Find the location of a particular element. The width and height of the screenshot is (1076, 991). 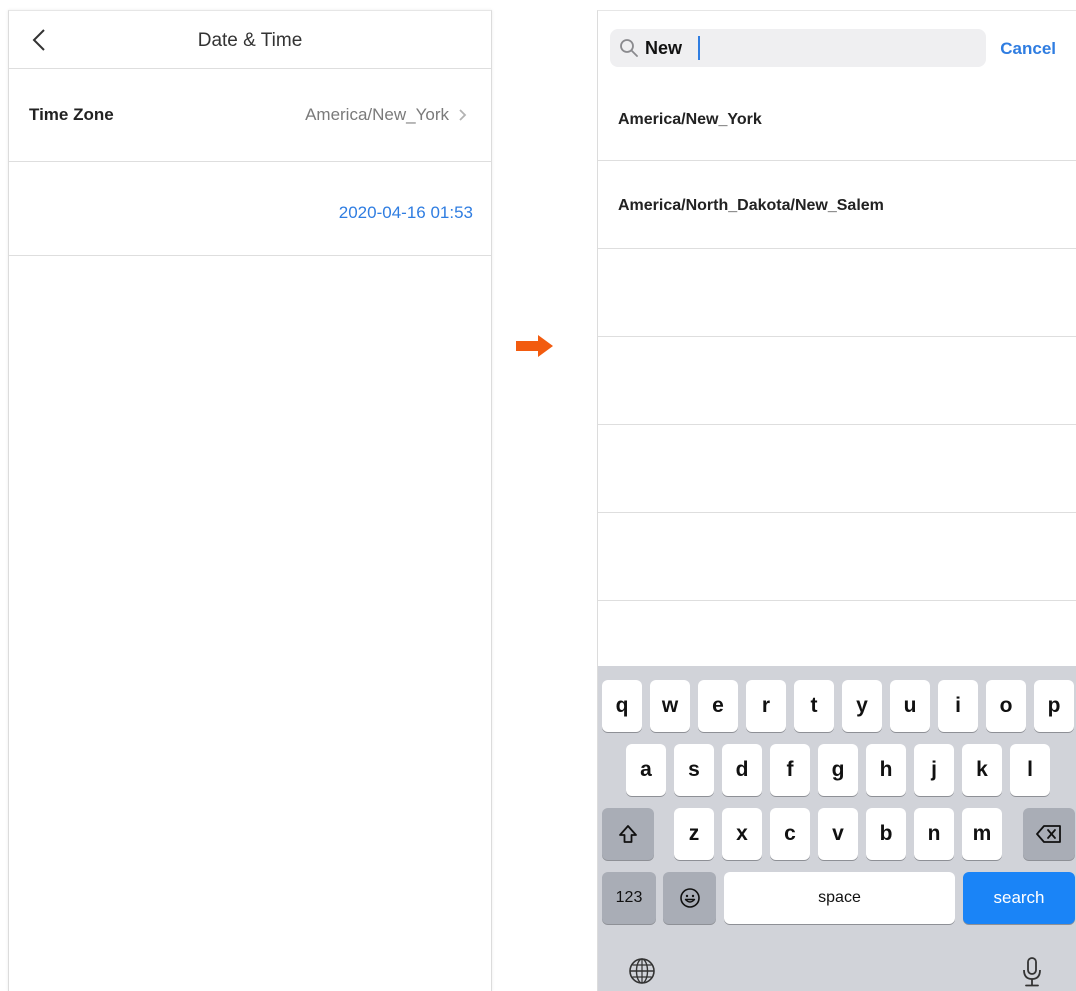

search-field: New is located at coordinates (798, 48).